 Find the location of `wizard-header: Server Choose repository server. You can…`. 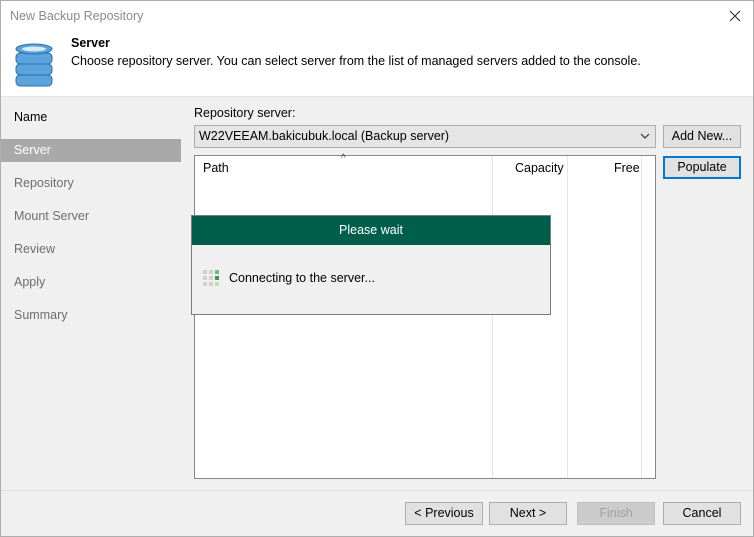

wizard-header: Server Choose repository server. You can… is located at coordinates (377, 65).